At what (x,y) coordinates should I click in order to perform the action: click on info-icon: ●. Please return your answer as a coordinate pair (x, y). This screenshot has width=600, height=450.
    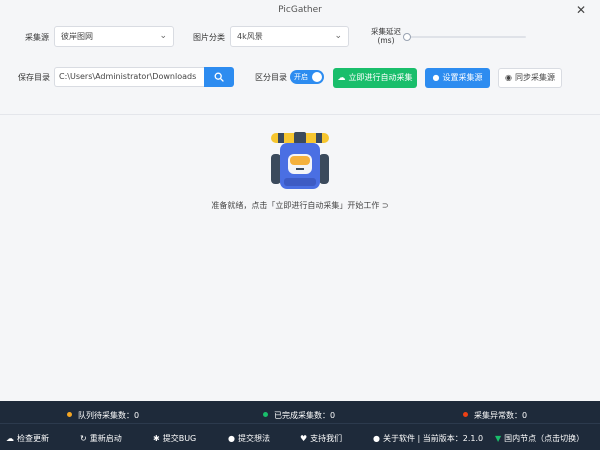
    Looking at the image, I should click on (376, 438).